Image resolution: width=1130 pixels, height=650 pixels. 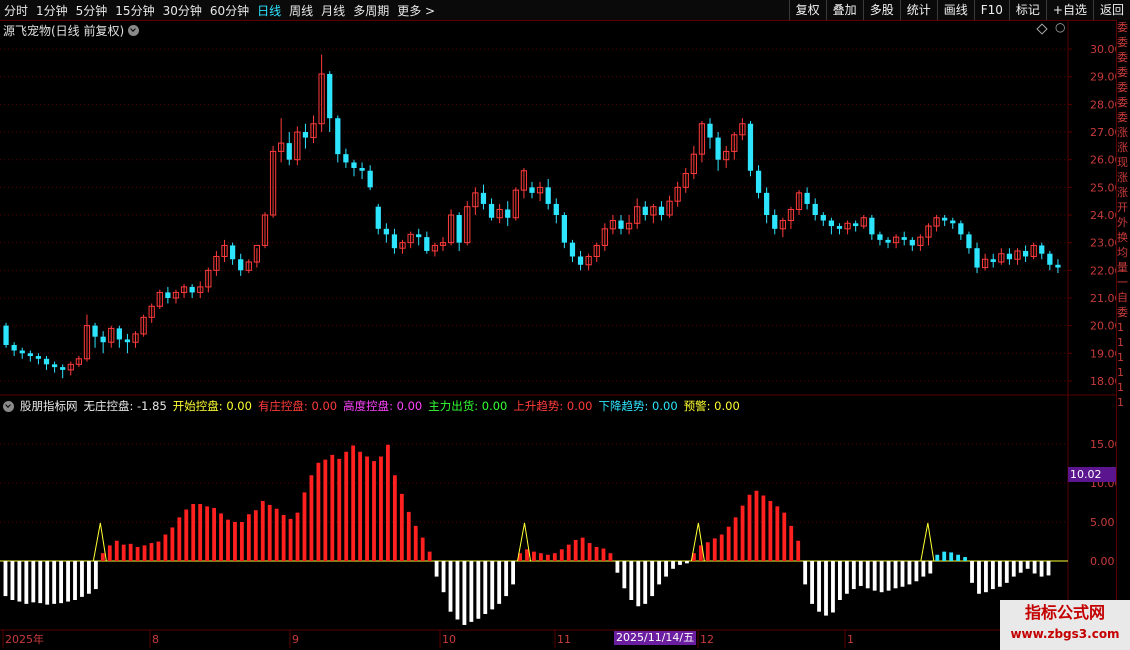 What do you see at coordinates (844, 10) in the screenshot?
I see `toolbar-button-1: 叠加` at bounding box center [844, 10].